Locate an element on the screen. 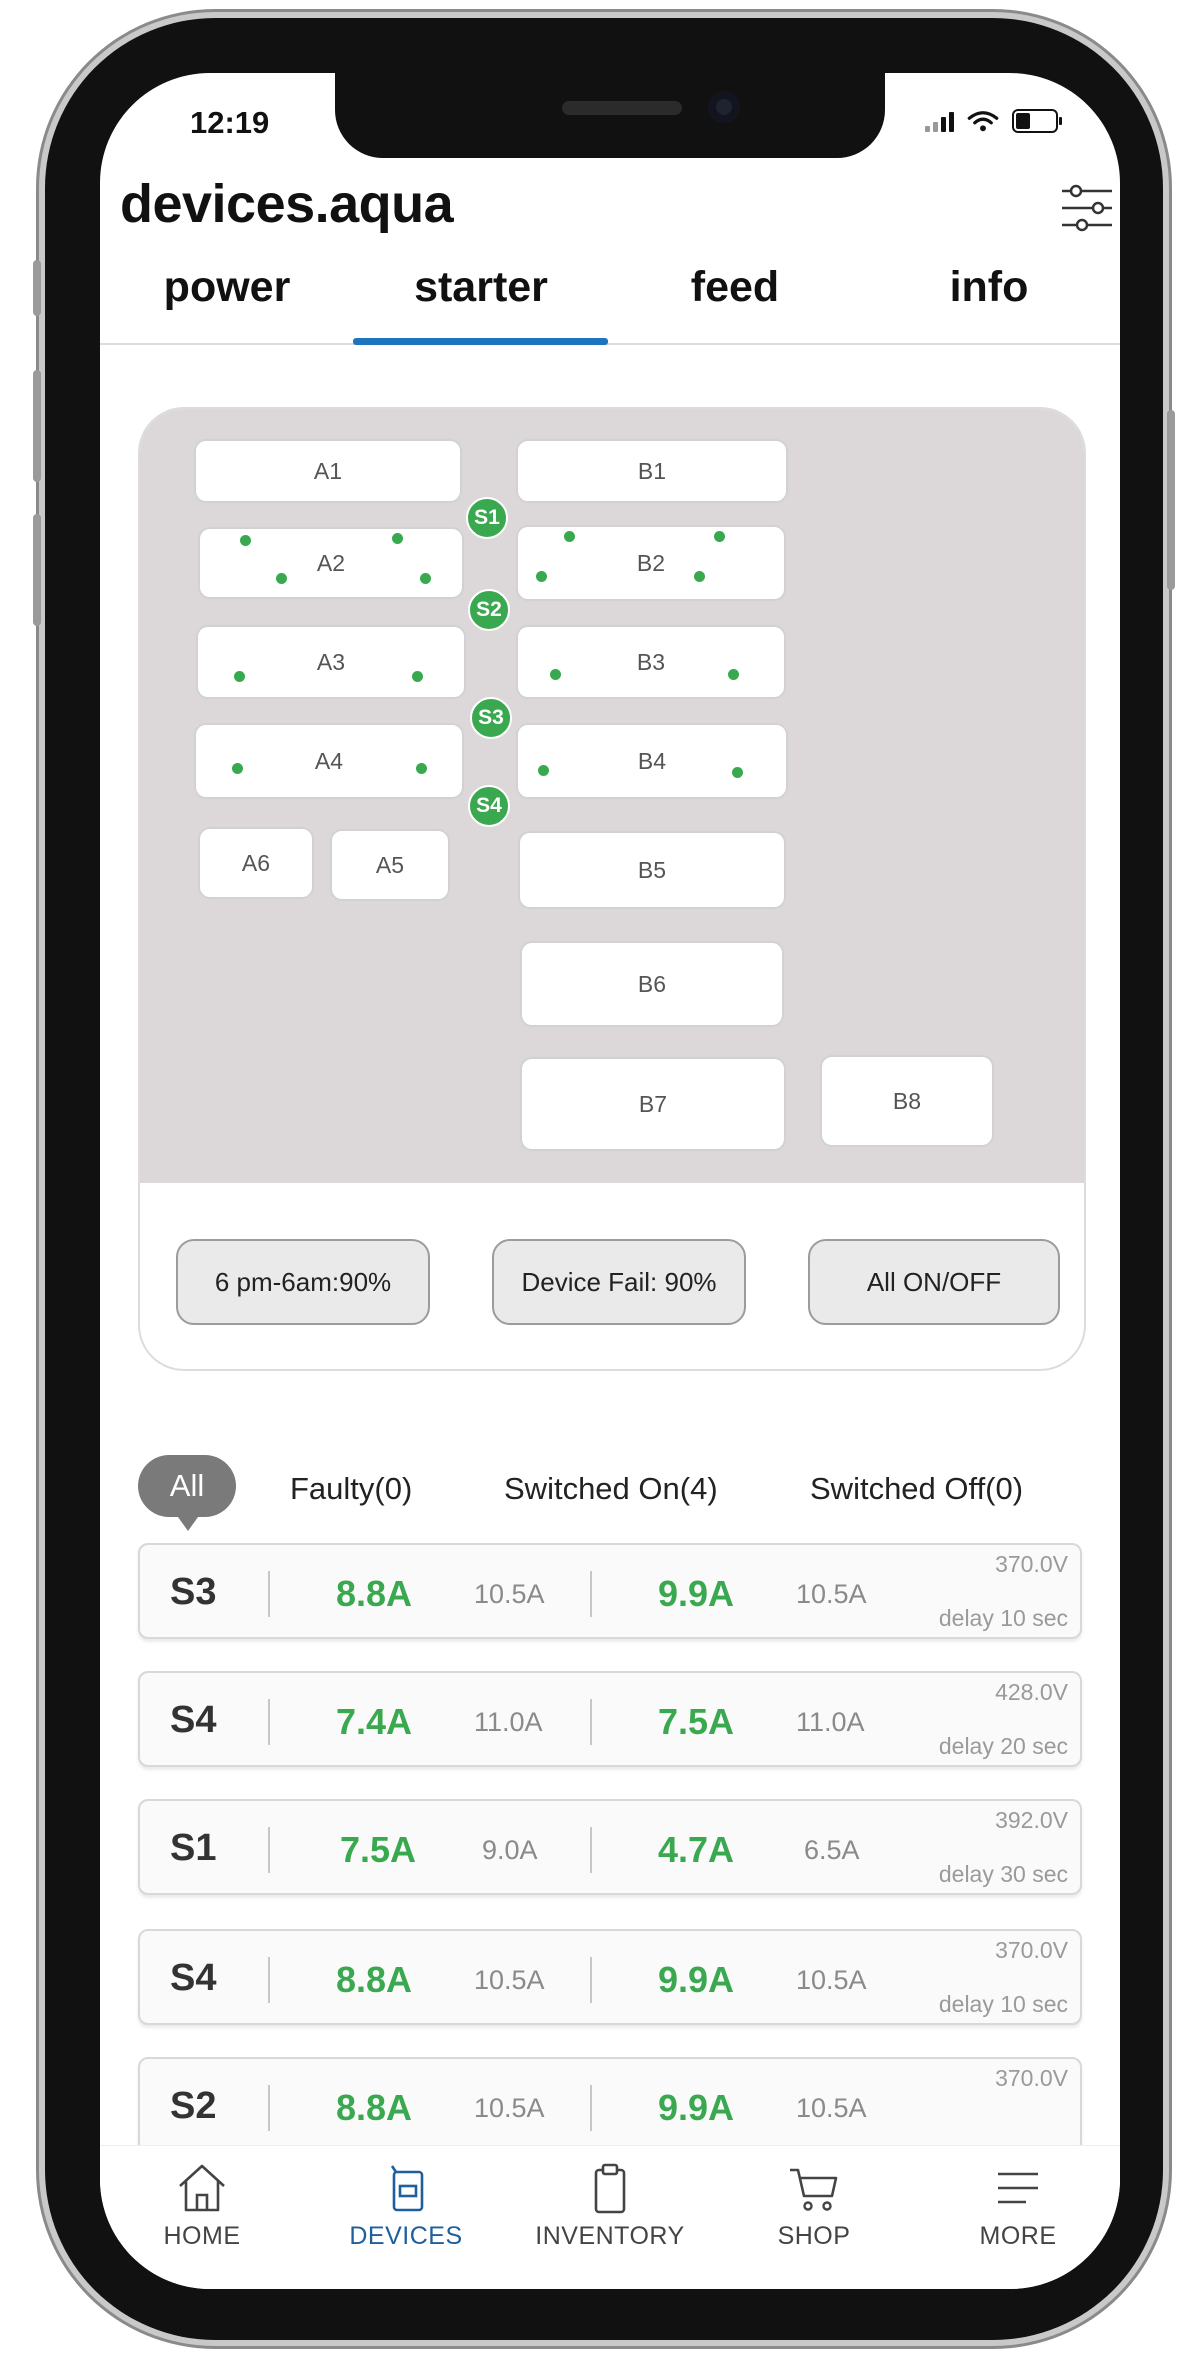 The image size is (1198, 2368). current-reading-1: 7.5A is located at coordinates (378, 1849).